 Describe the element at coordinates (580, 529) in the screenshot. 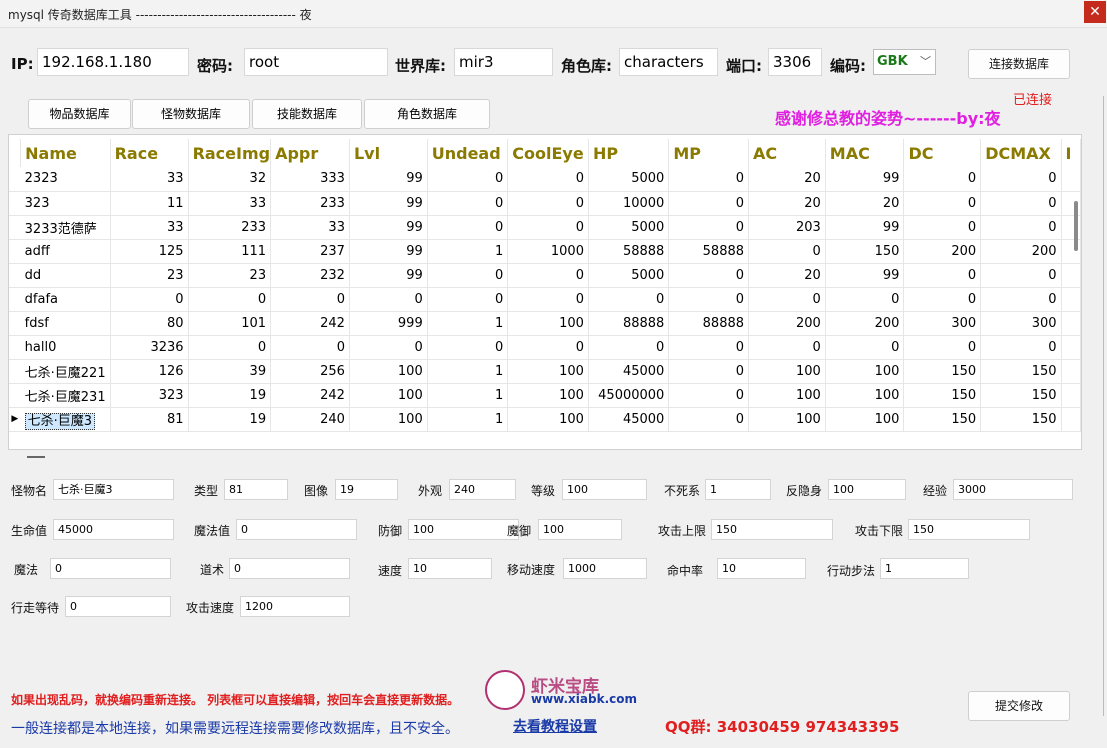

I see `mac-field: 100` at that location.